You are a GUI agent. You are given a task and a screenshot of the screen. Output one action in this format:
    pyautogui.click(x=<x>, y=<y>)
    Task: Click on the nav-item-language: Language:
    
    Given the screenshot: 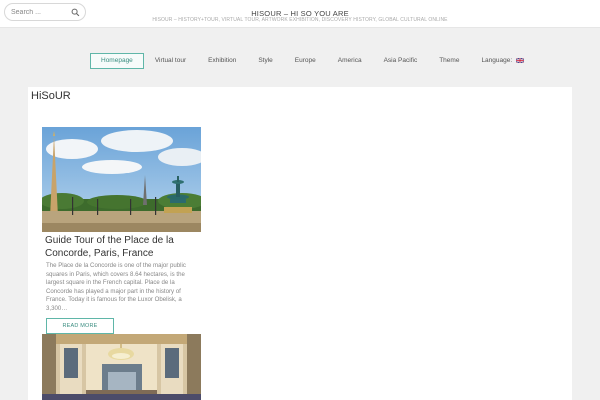 What is the action you would take?
    pyautogui.click(x=502, y=61)
    